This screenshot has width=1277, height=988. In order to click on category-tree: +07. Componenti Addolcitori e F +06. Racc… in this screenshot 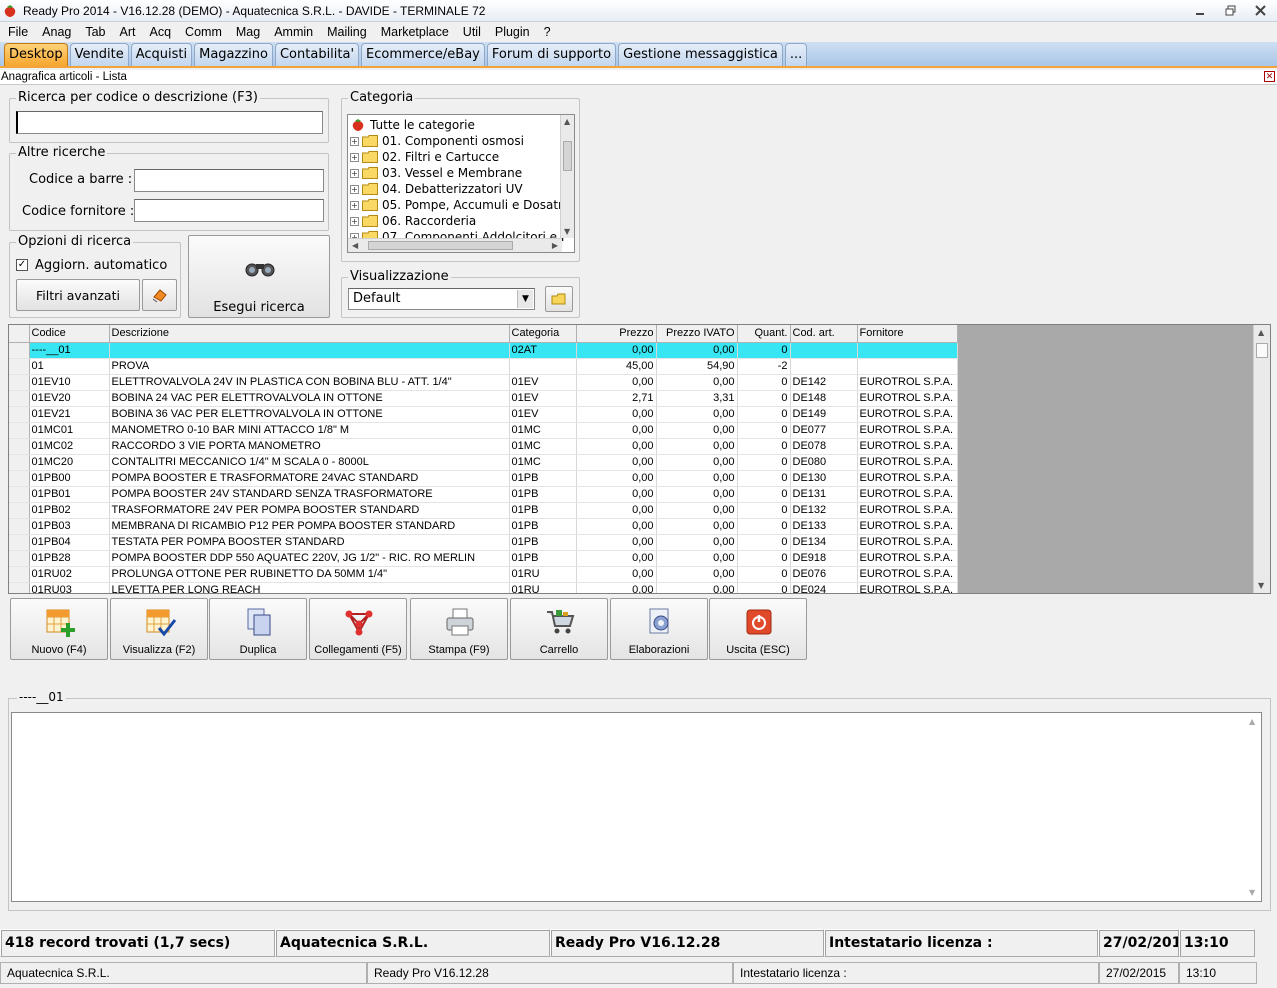, I will do `click(461, 183)`.